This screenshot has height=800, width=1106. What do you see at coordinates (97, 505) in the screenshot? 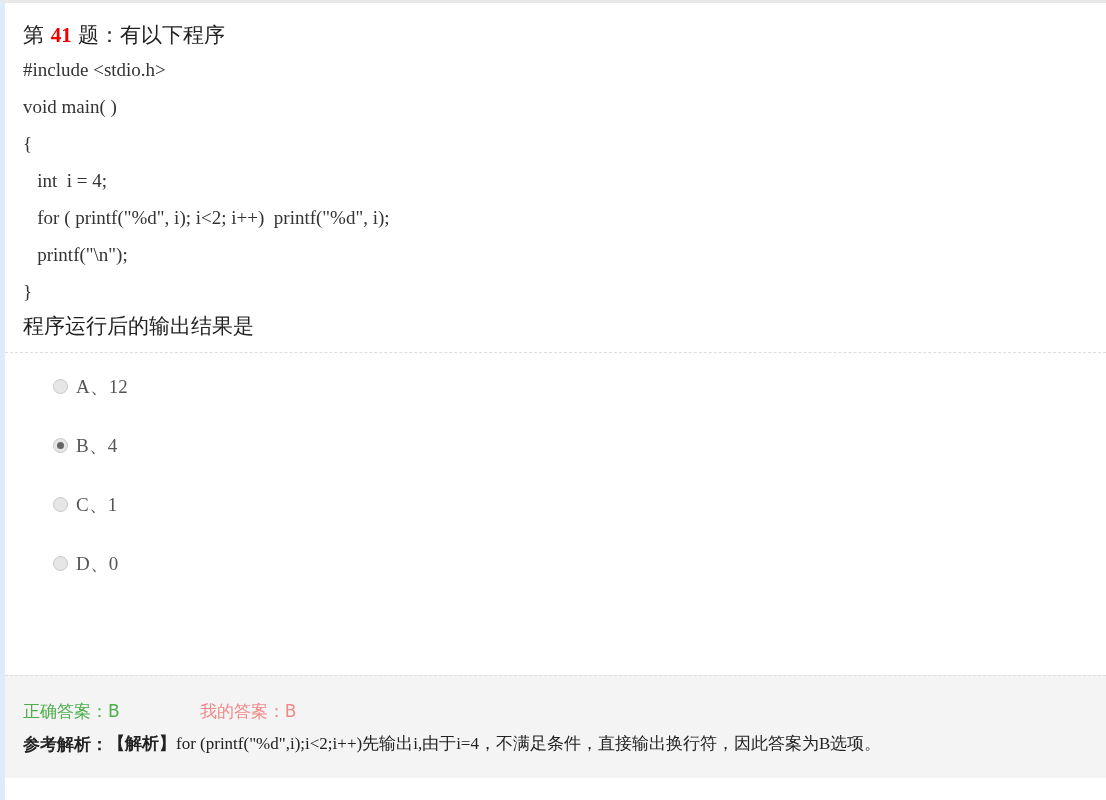
I see `option-label: C、1` at bounding box center [97, 505].